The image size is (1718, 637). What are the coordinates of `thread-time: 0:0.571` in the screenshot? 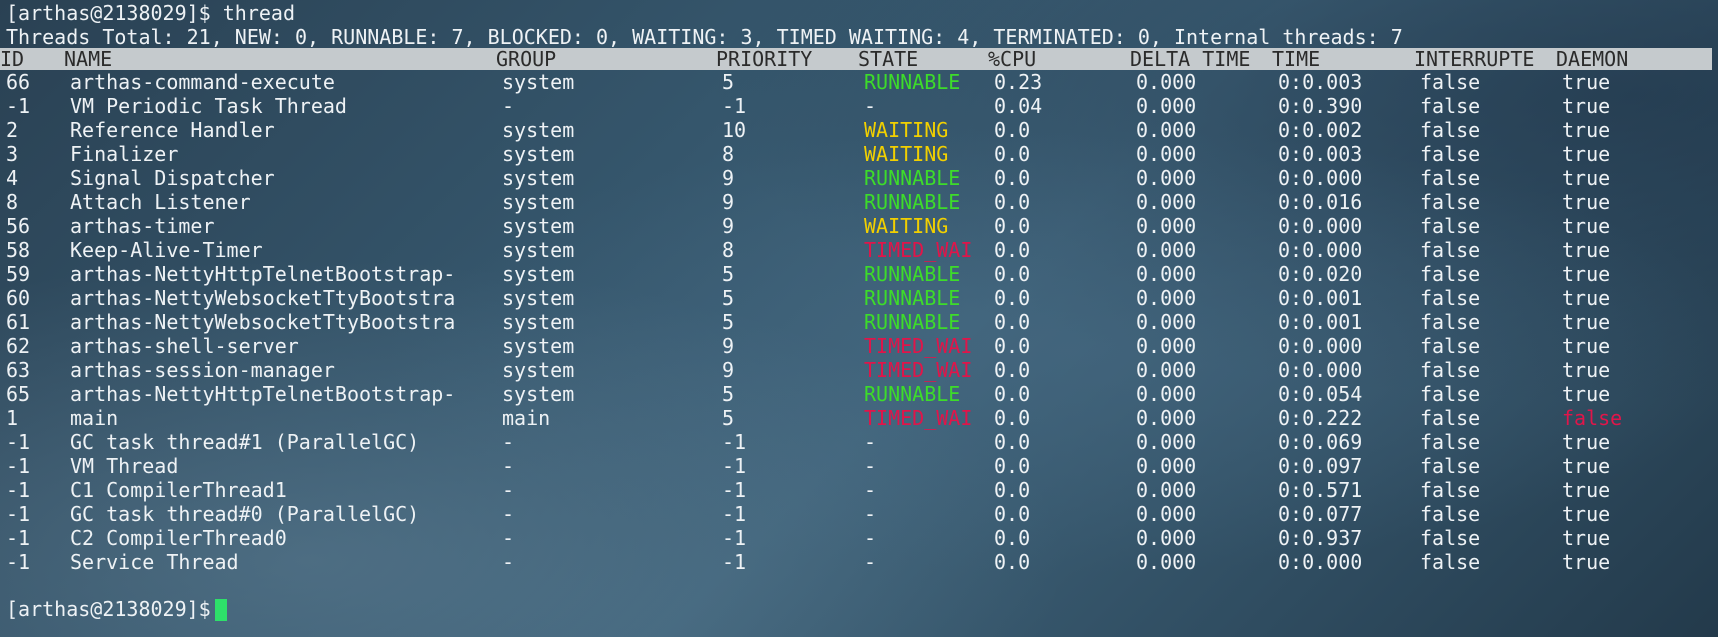 It's located at (1320, 490).